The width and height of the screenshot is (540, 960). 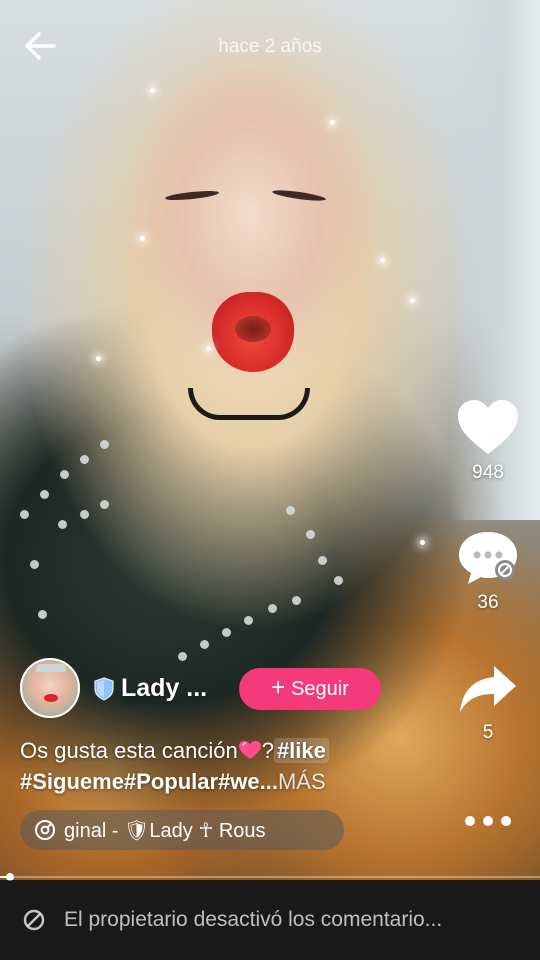 What do you see at coordinates (104, 689) in the screenshot?
I see `shield-icon` at bounding box center [104, 689].